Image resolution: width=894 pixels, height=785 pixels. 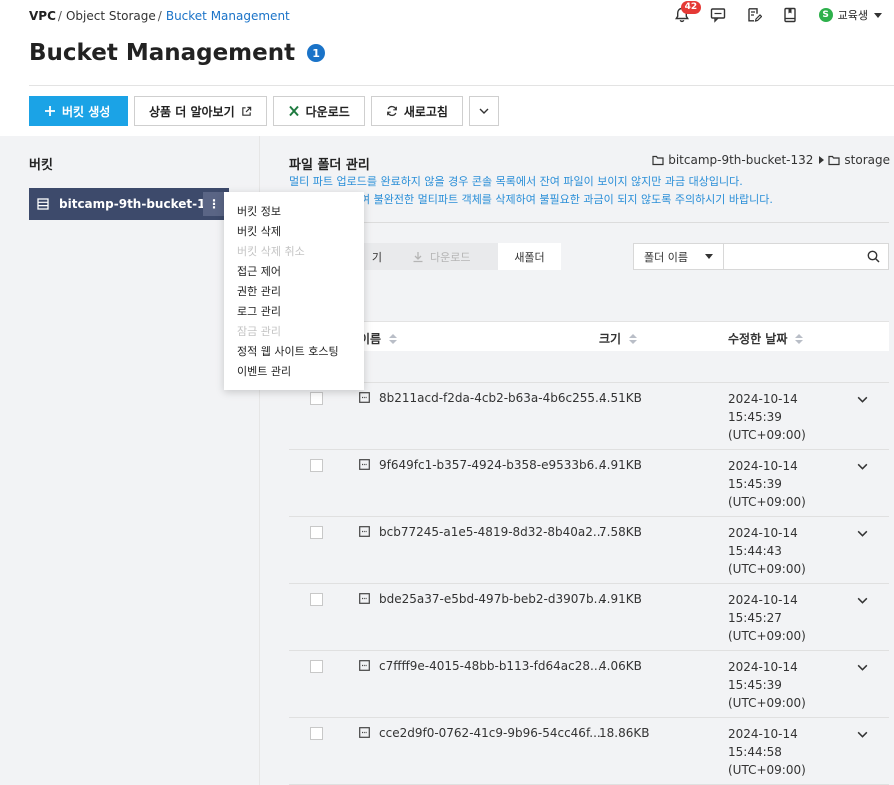 I want to click on open-label: 기, so click(x=376, y=257).